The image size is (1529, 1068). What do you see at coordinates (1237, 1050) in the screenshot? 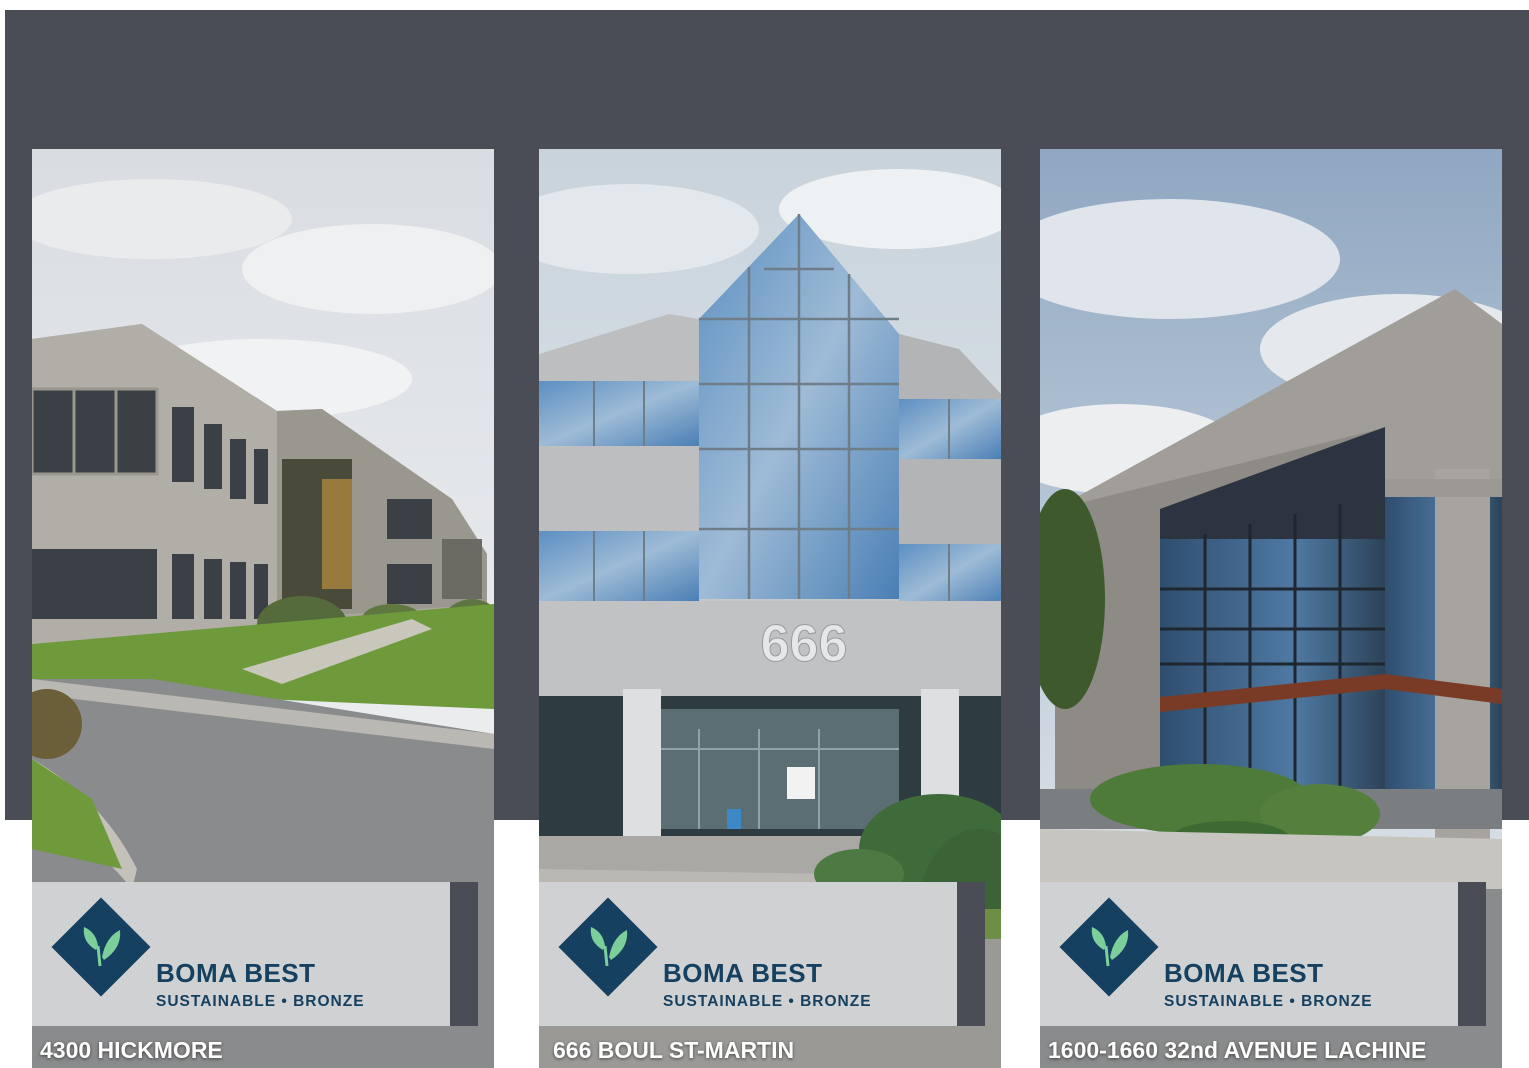
I see `property-address: 1600-1660 32nd AVENUE LACHINE` at bounding box center [1237, 1050].